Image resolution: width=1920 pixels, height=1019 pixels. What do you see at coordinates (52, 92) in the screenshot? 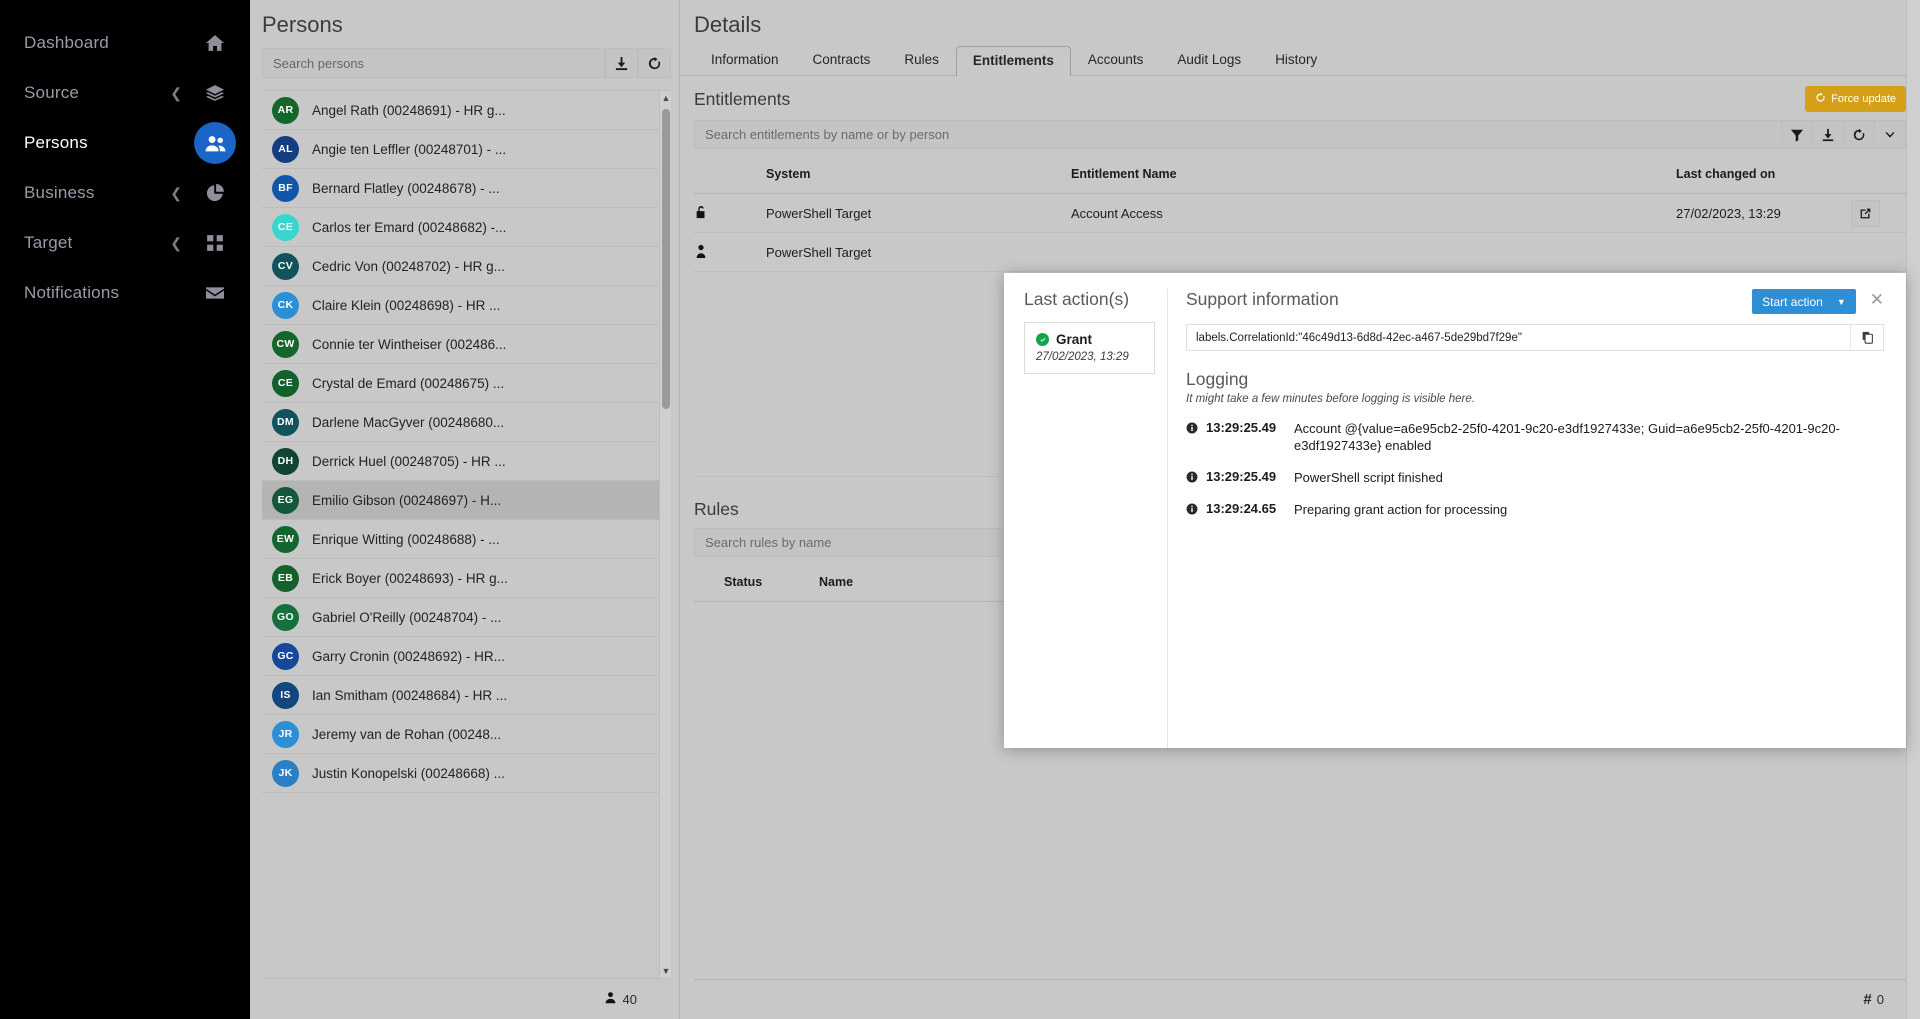
I see `sidebar-item-label: Source` at bounding box center [52, 92].